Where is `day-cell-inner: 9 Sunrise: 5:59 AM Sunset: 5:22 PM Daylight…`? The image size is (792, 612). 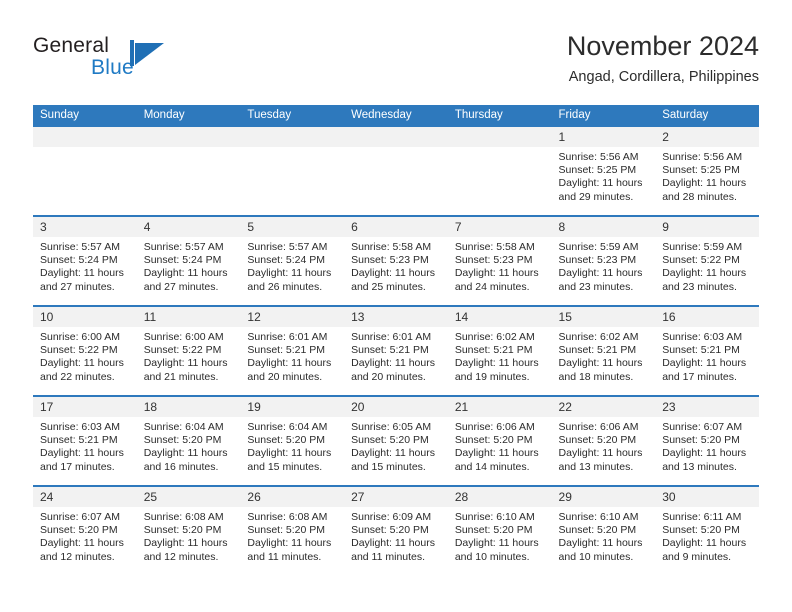 day-cell-inner: 9 Sunrise: 5:59 AM Sunset: 5:22 PM Daylight… is located at coordinates (707, 261).